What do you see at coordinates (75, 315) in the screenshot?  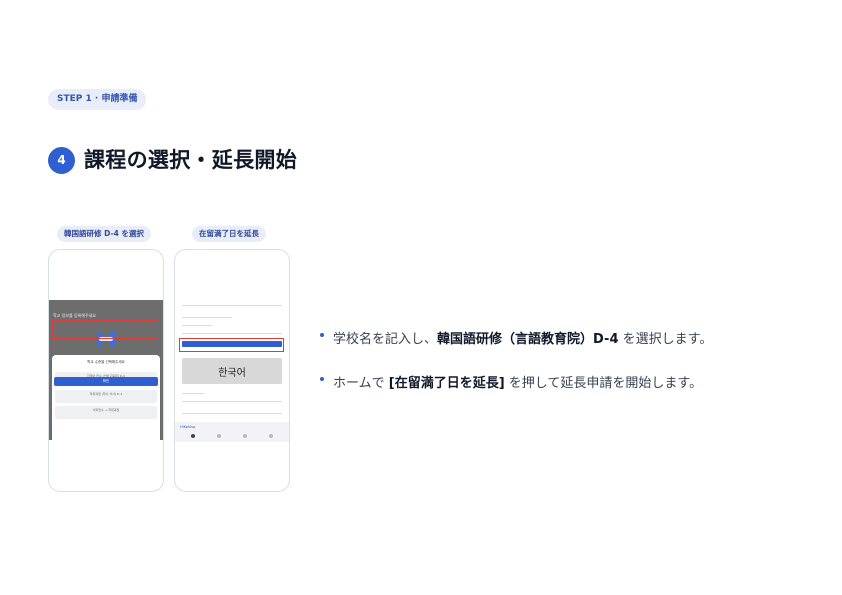 I see `phone-top-text: 학교 정보를 등록해주세요` at bounding box center [75, 315].